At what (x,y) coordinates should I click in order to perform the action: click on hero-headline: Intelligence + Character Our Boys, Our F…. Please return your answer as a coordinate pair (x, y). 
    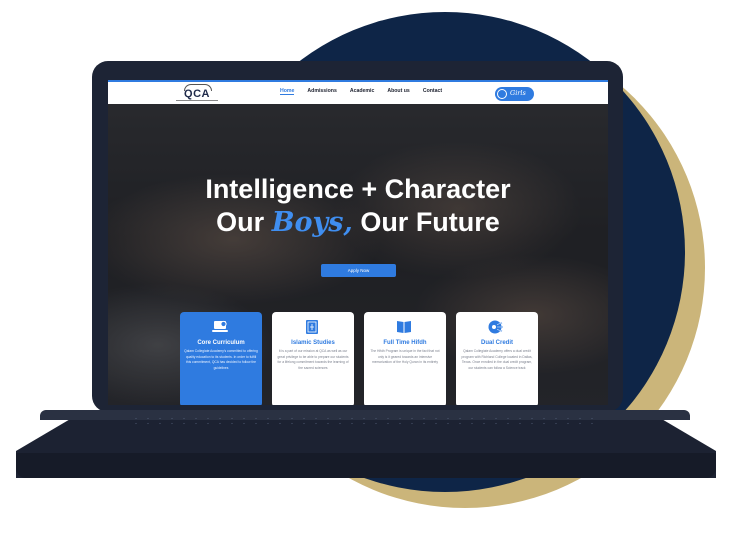
    Looking at the image, I should click on (358, 206).